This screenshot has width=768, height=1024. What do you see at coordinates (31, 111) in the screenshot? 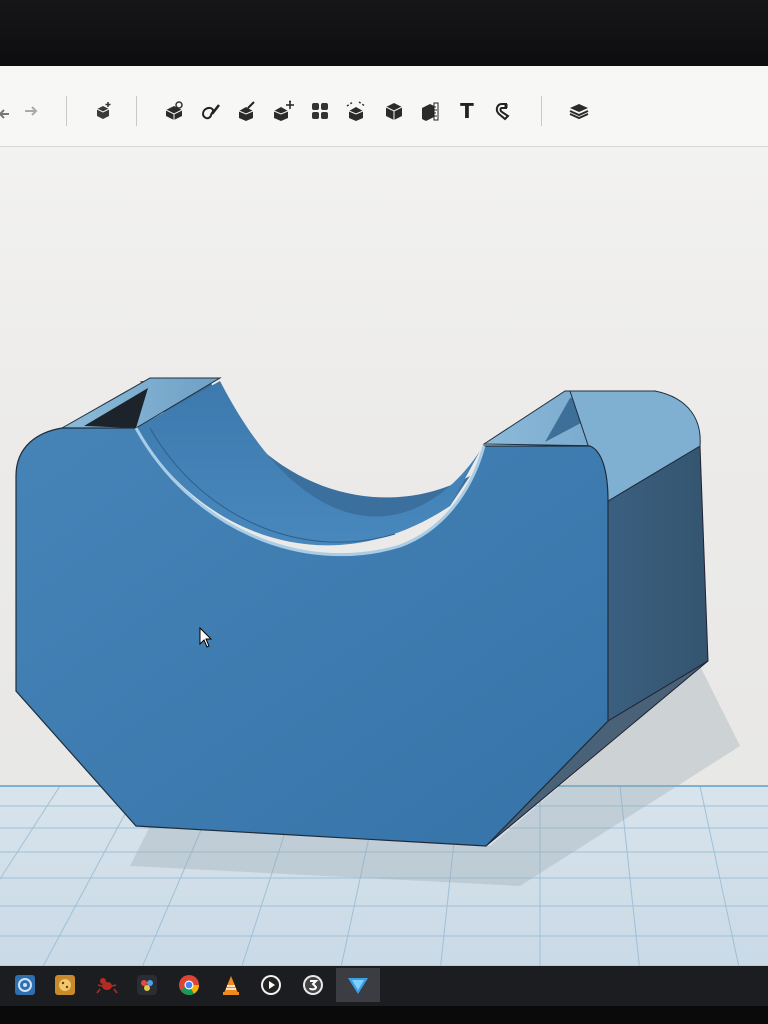
I see `redo-icon` at bounding box center [31, 111].